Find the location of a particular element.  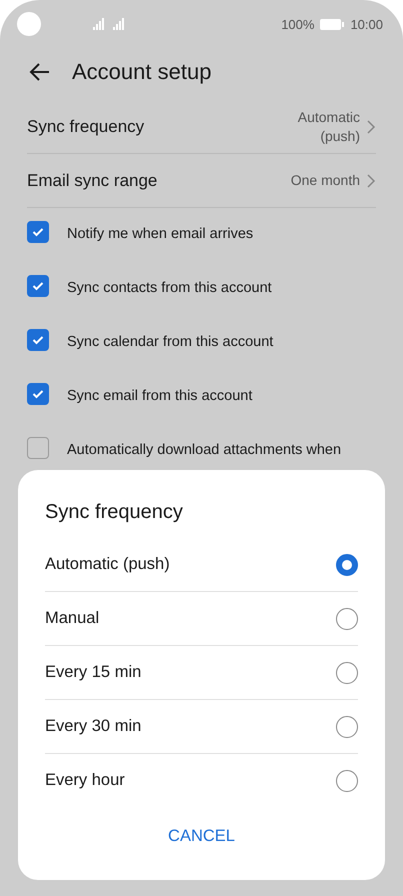

checkbox-label: Sync contacts from this account is located at coordinates (169, 288).